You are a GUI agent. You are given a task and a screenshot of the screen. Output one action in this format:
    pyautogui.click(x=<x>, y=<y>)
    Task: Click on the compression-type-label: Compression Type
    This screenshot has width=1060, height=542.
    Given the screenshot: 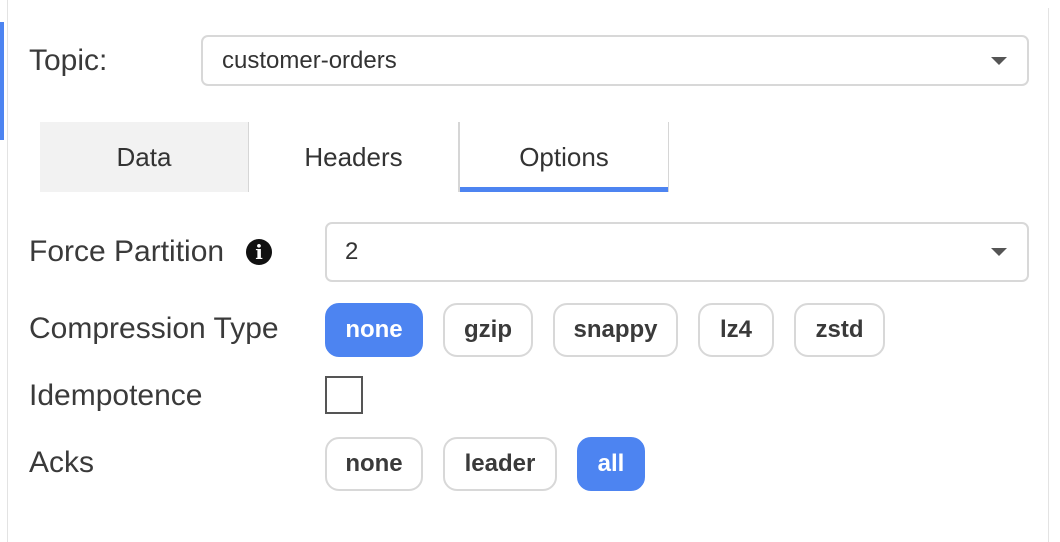 What is the action you would take?
    pyautogui.click(x=154, y=328)
    